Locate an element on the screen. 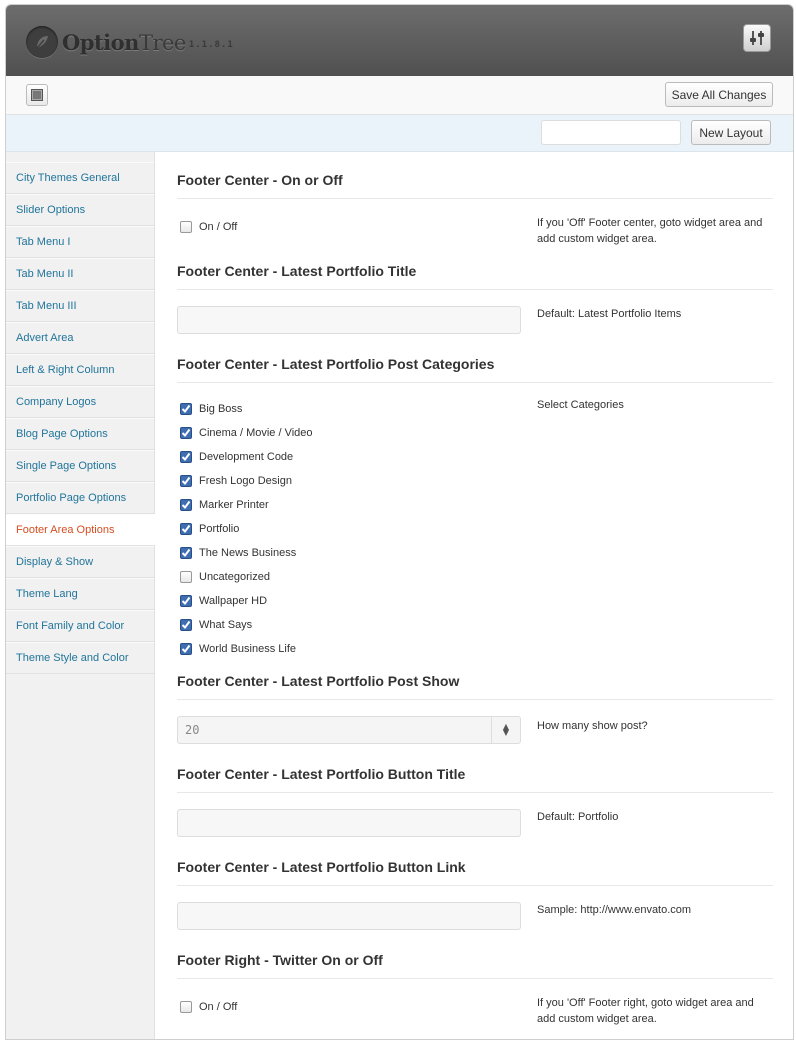  category-checkbox: Uncategorized is located at coordinates (349, 577).